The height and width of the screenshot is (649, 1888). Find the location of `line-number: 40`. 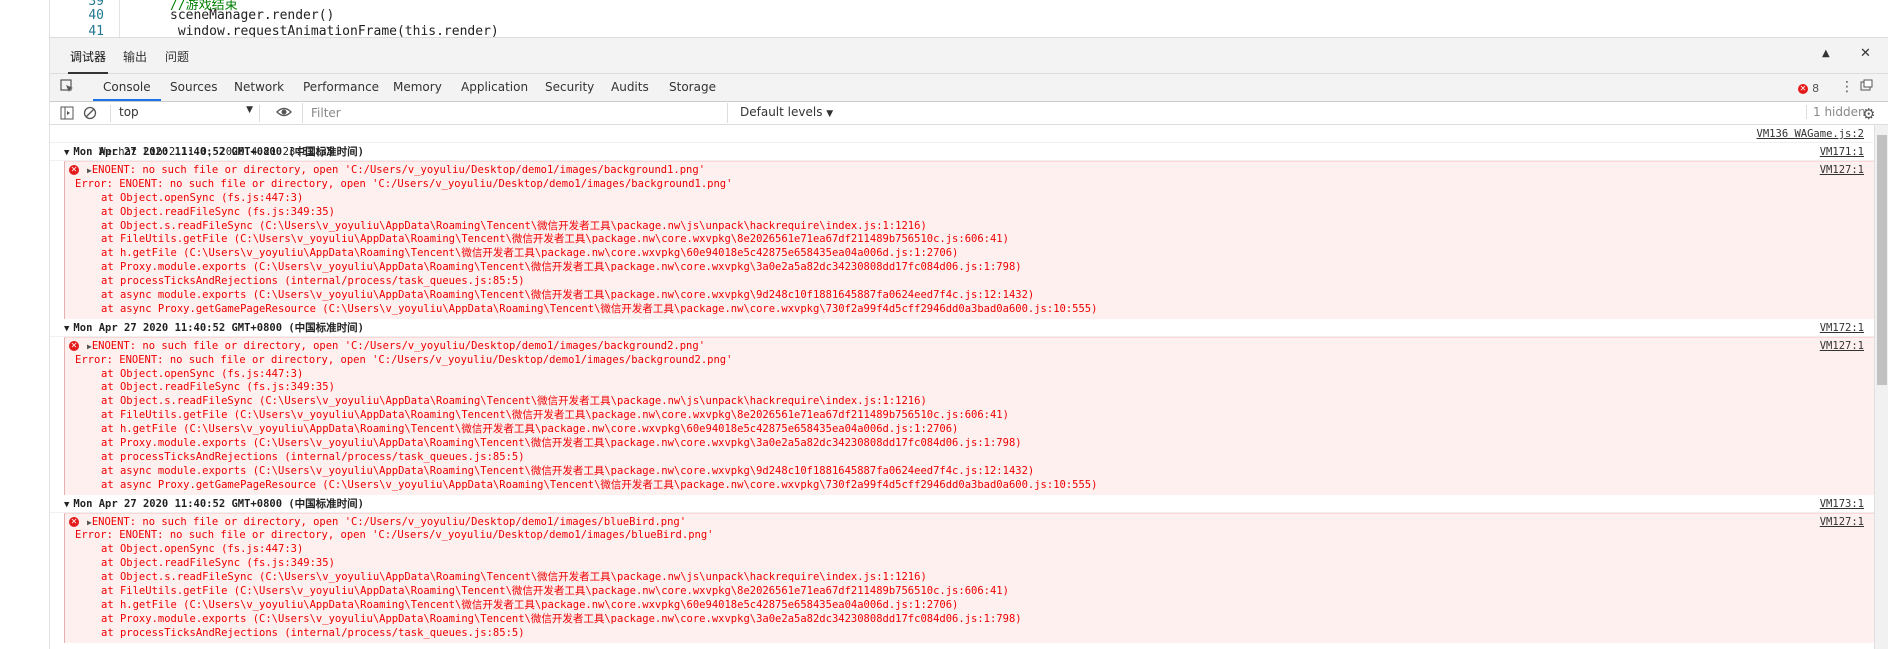

line-number: 40 is located at coordinates (96, 15).